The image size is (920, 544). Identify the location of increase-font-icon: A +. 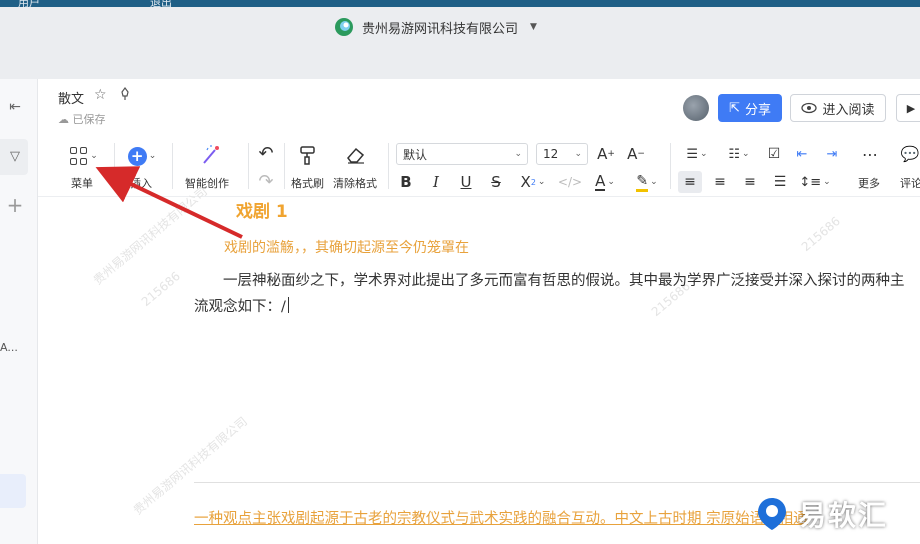
(606, 154).